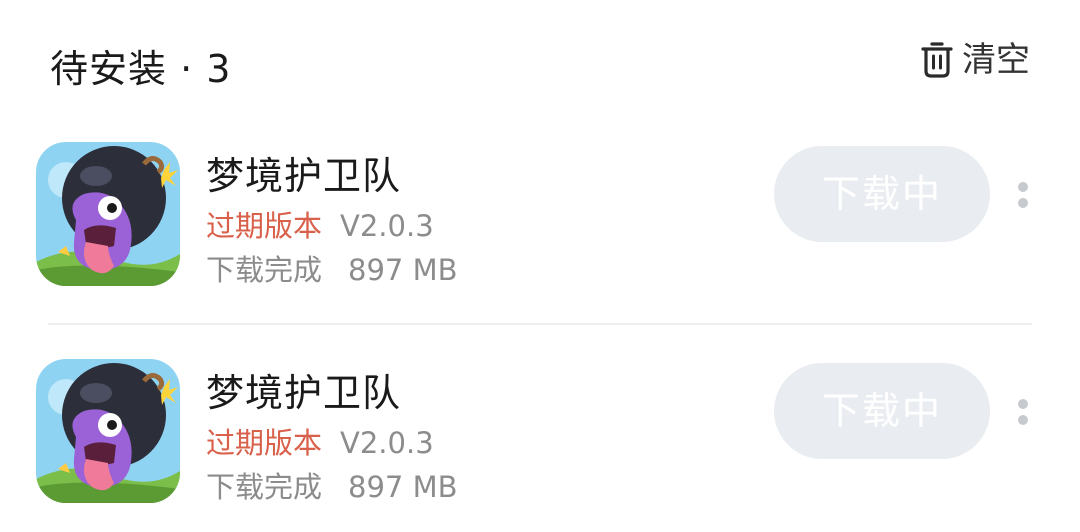  Describe the element at coordinates (937, 60) in the screenshot. I see `trash-icon` at that location.